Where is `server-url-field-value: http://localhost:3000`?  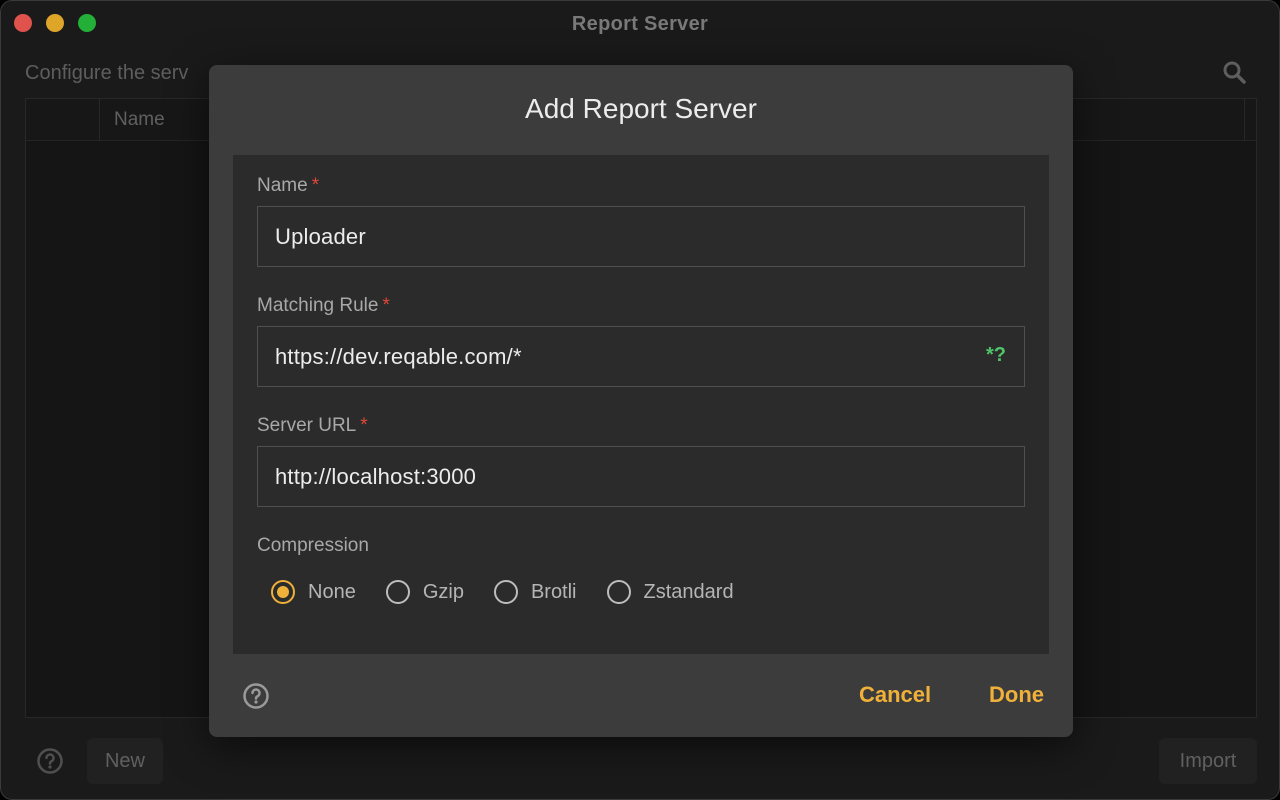
server-url-field-value: http://localhost:3000 is located at coordinates (376, 476).